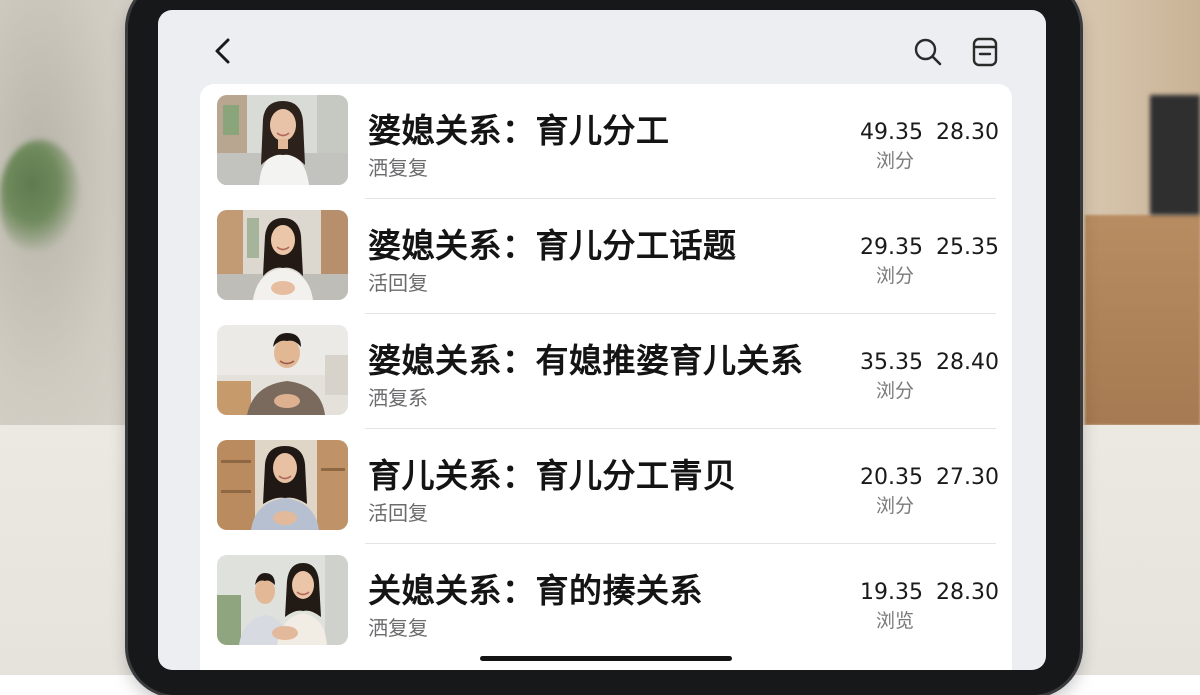 The image size is (1200, 695). I want to click on list-item: 婆媳关系：育儿分工话题 活回复 29.35 25.35 浏分, so click(606, 256).